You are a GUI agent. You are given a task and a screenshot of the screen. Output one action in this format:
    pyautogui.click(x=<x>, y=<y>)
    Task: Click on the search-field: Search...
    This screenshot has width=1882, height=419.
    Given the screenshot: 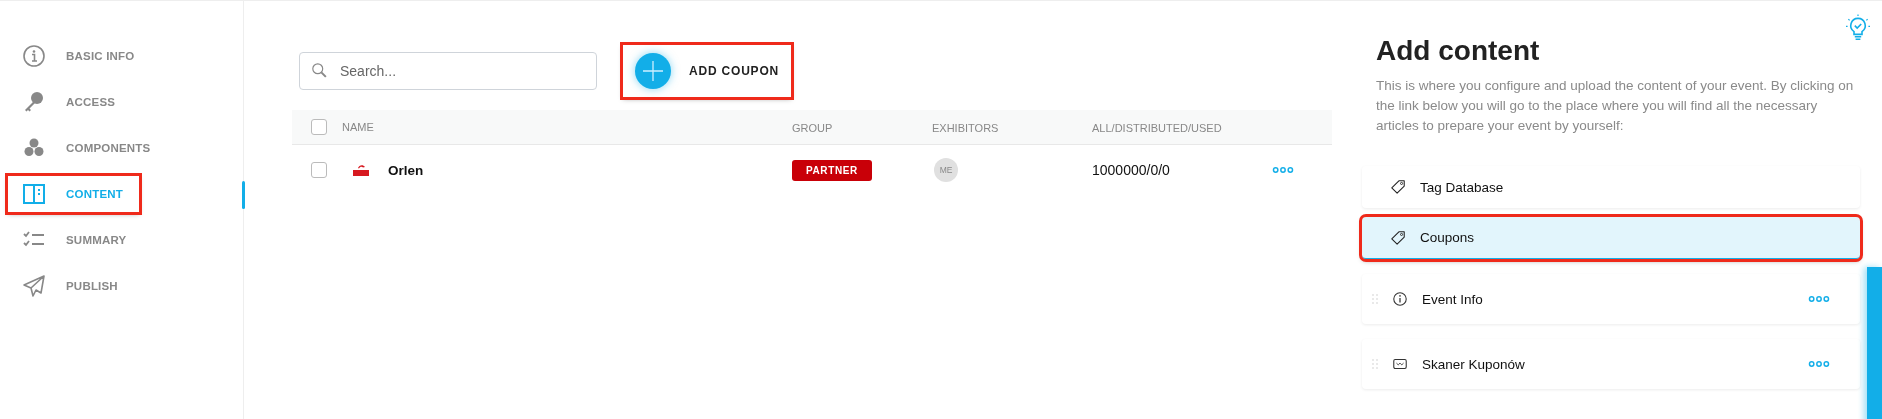 What is the action you would take?
    pyautogui.click(x=448, y=71)
    